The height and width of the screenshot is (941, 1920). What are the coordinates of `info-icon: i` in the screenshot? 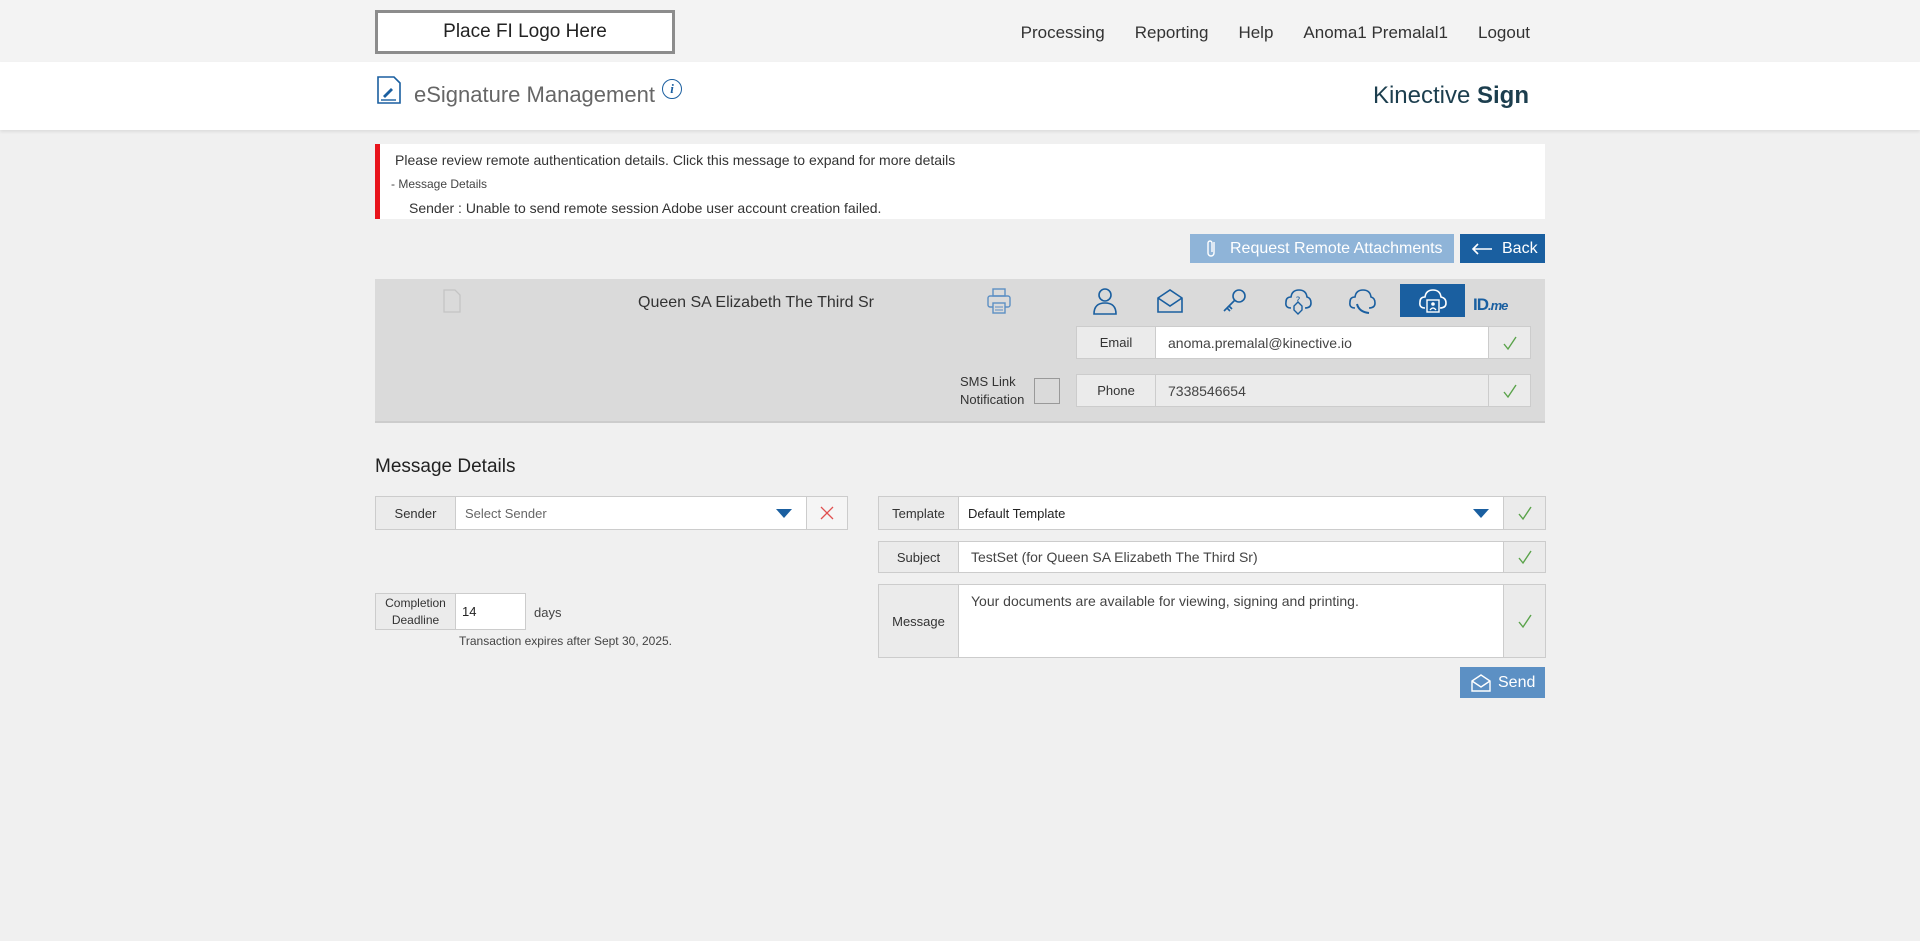 It's located at (672, 89).